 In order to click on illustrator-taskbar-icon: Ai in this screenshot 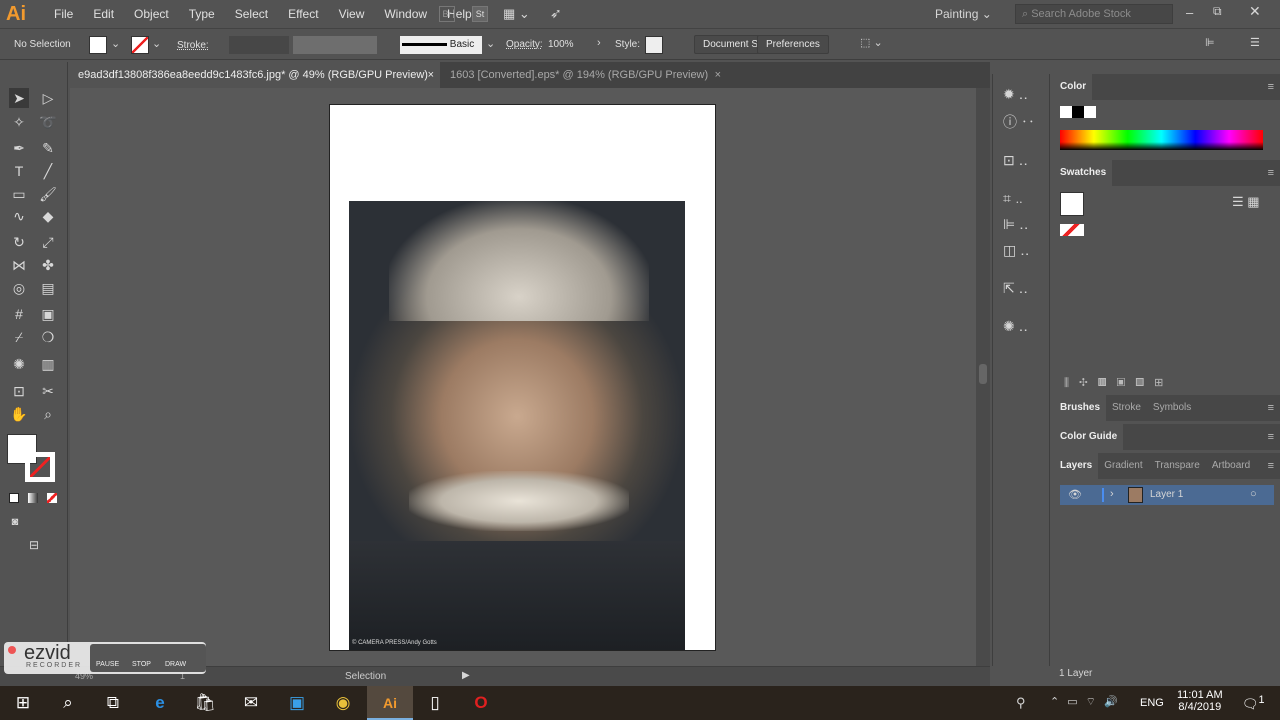, I will do `click(390, 703)`.